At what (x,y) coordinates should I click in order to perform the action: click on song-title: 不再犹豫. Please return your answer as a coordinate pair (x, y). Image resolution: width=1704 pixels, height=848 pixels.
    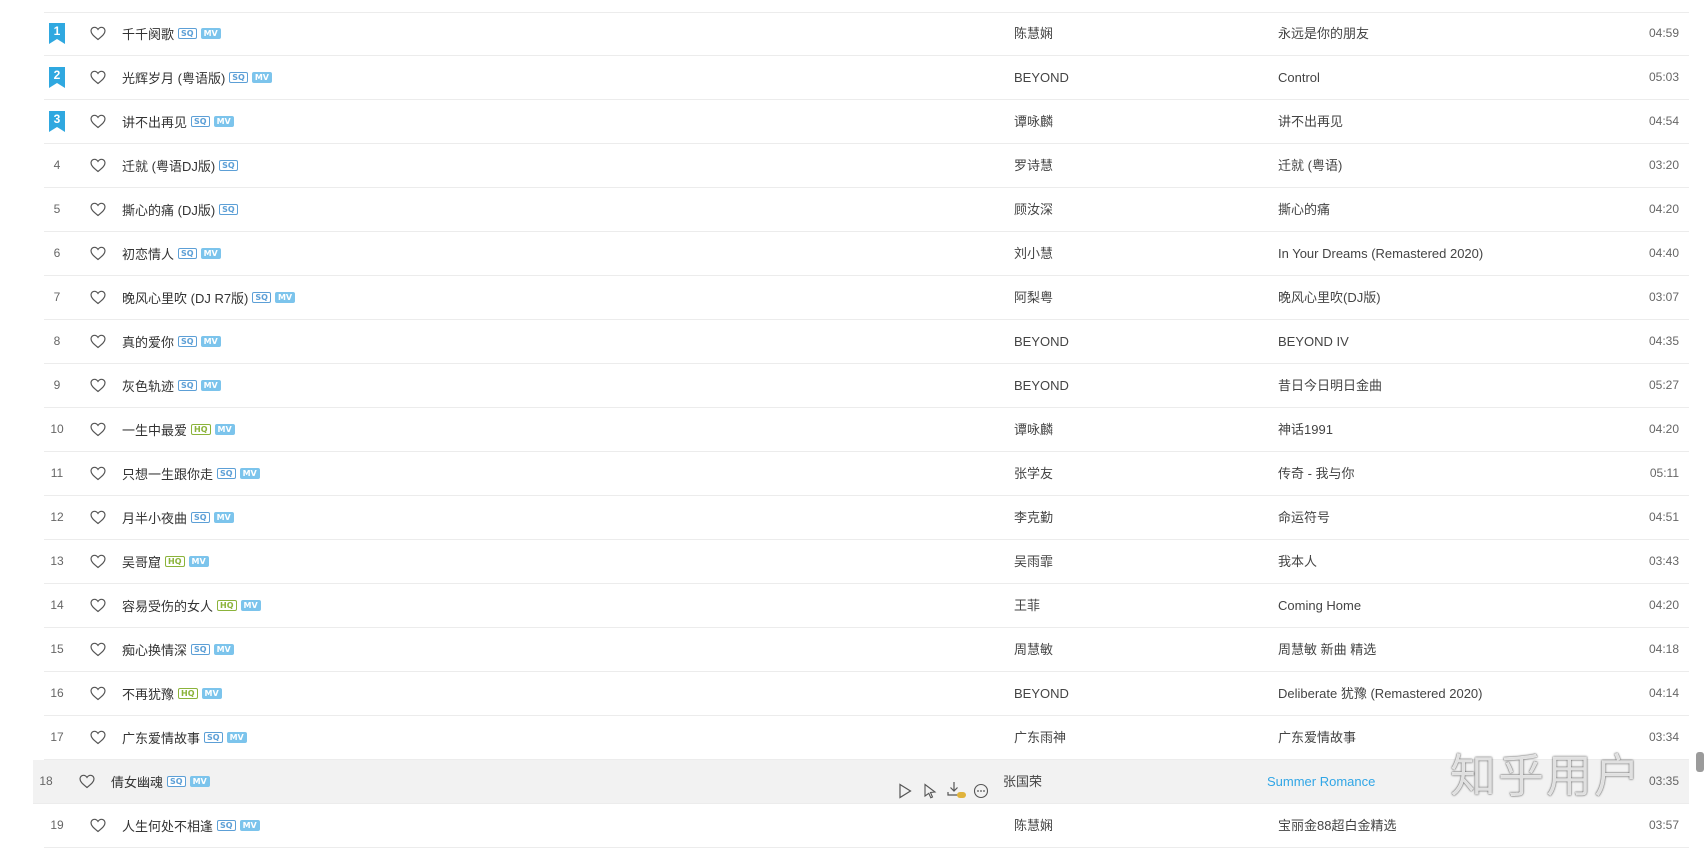
    Looking at the image, I should click on (148, 694).